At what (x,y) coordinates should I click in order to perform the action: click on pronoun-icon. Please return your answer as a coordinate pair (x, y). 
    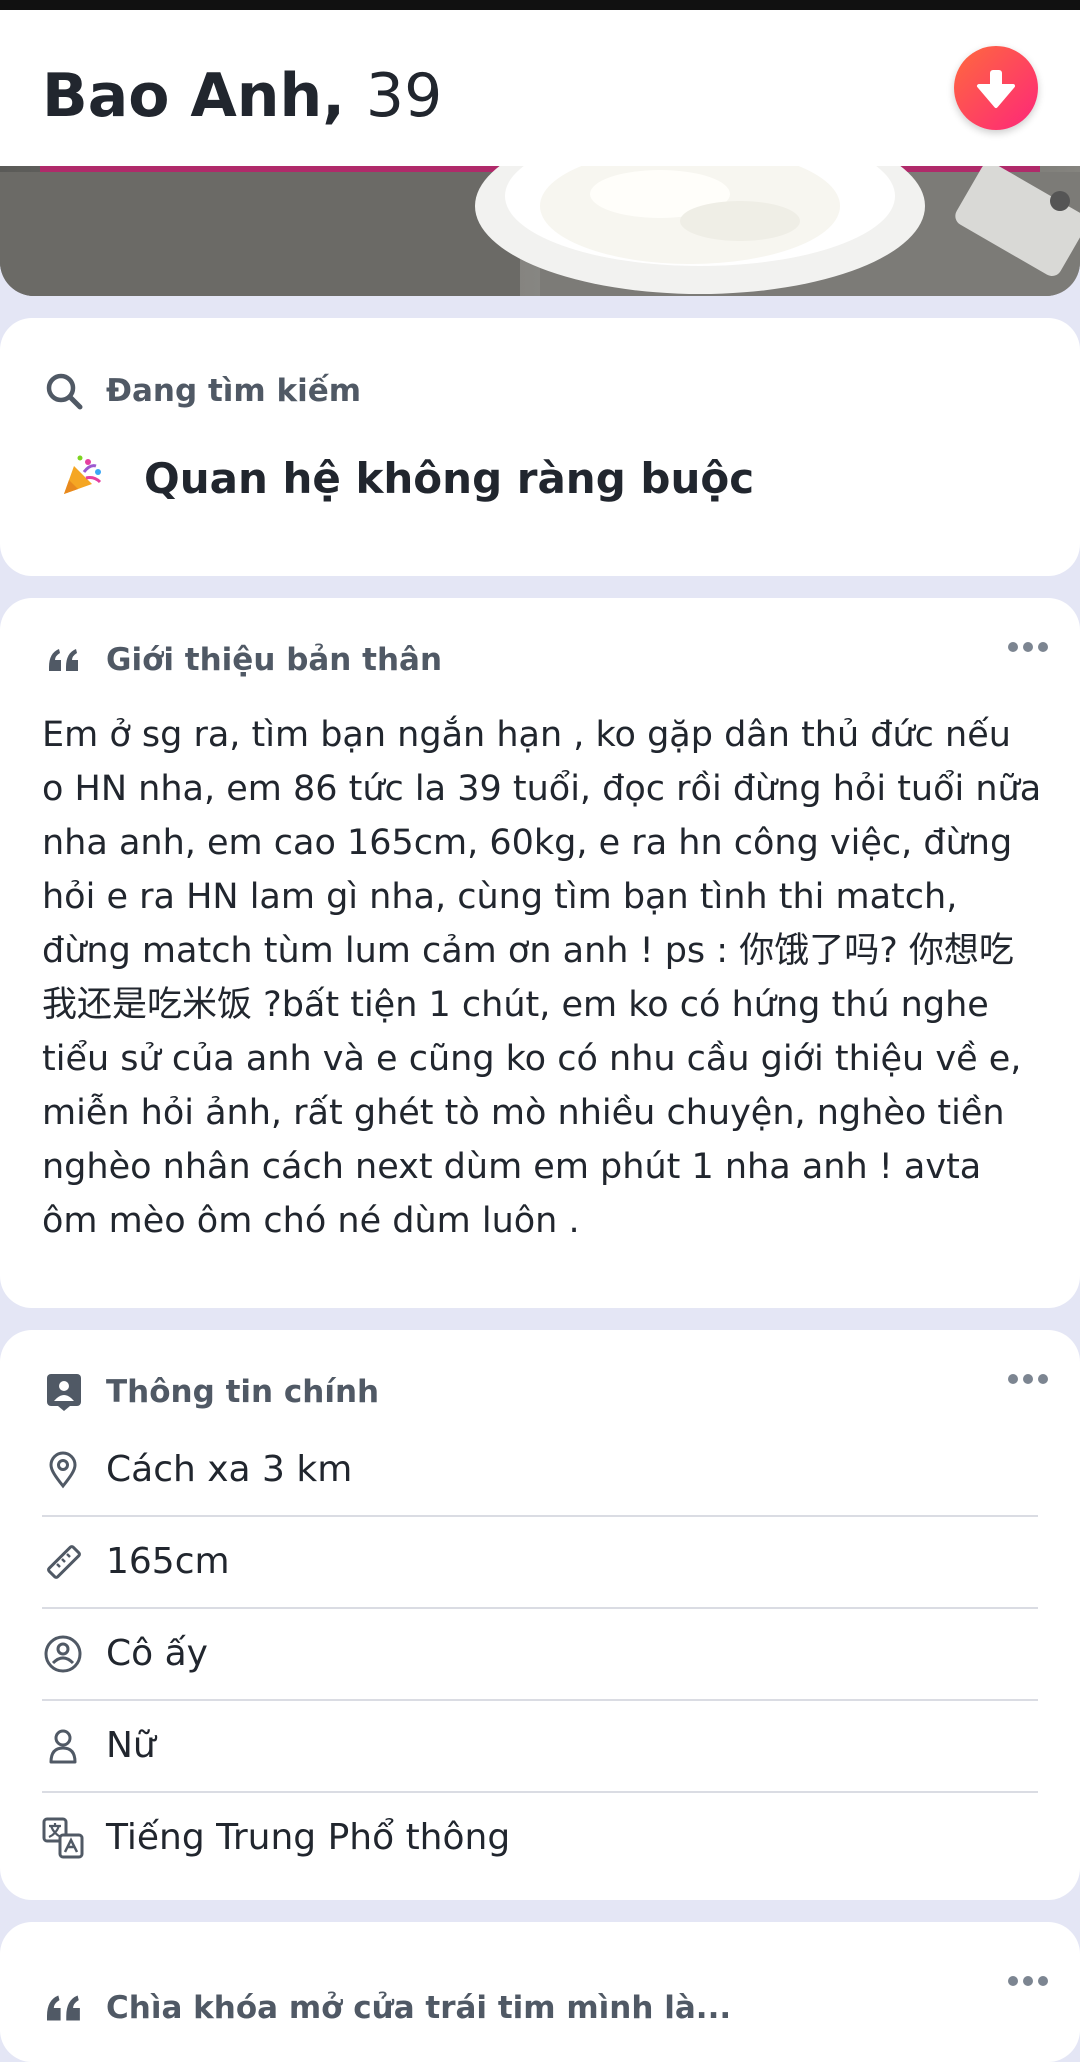
    Looking at the image, I should click on (63, 1654).